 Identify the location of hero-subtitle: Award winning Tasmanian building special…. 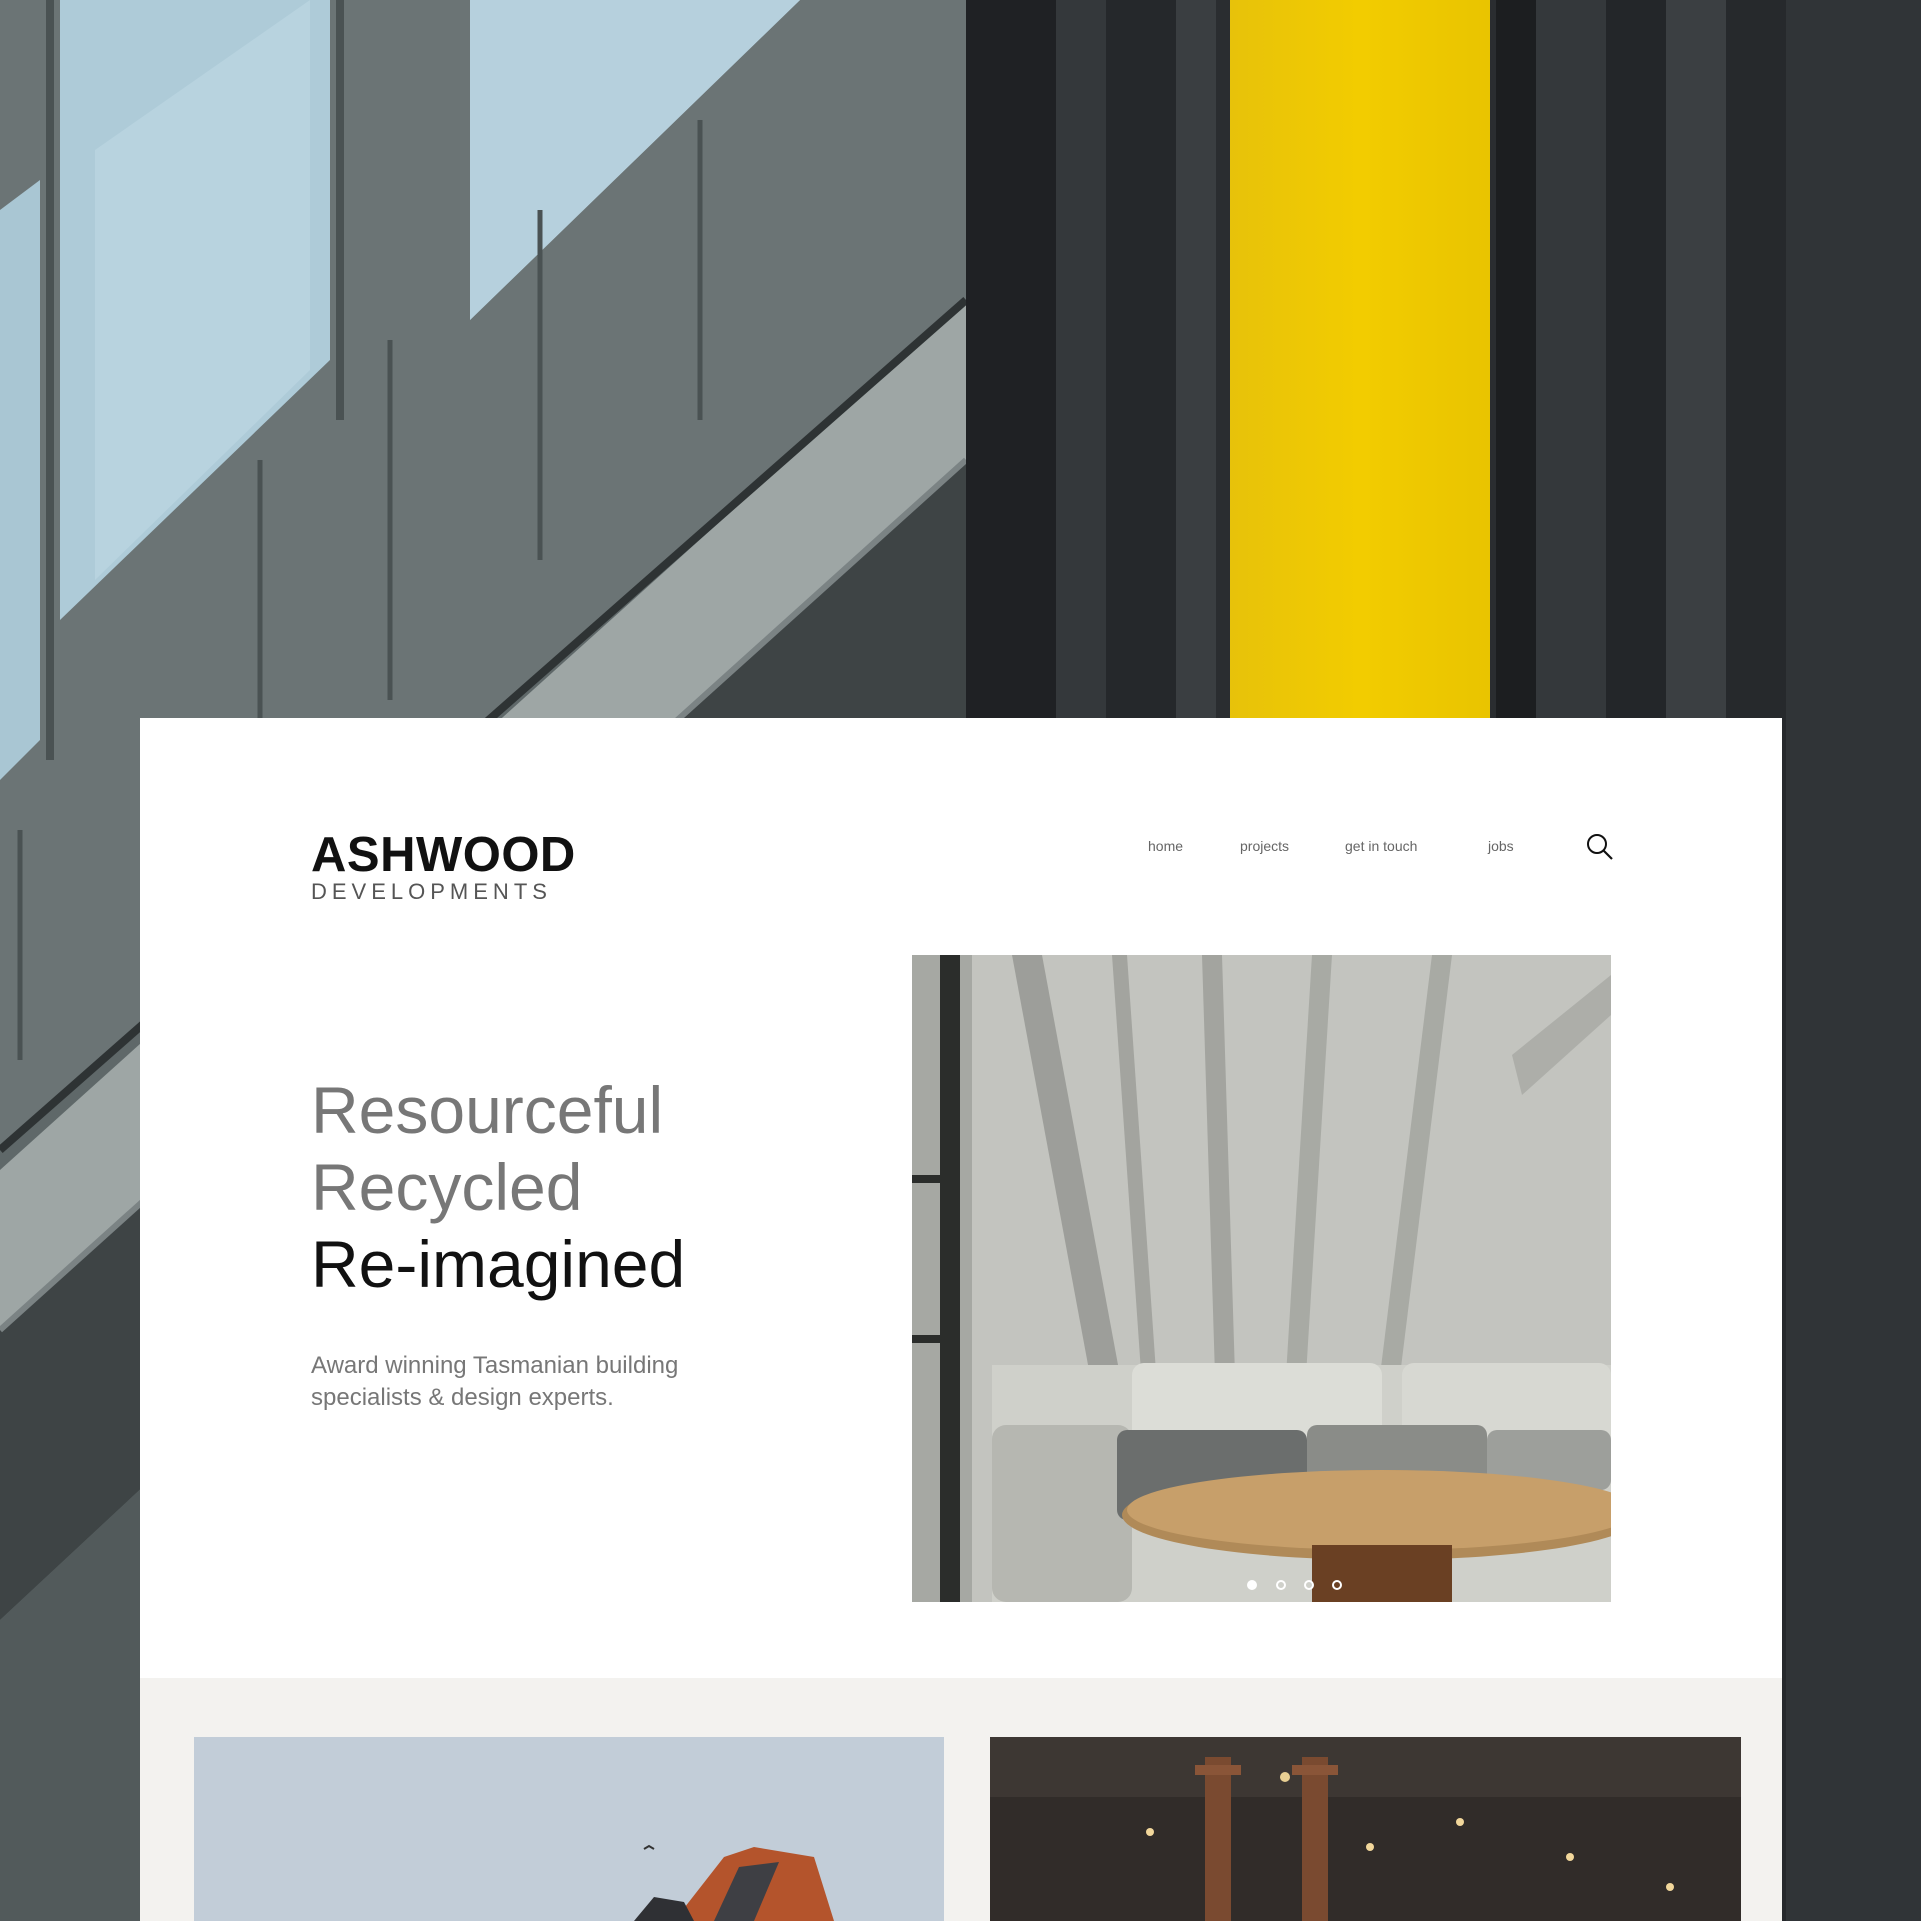
(495, 1381).